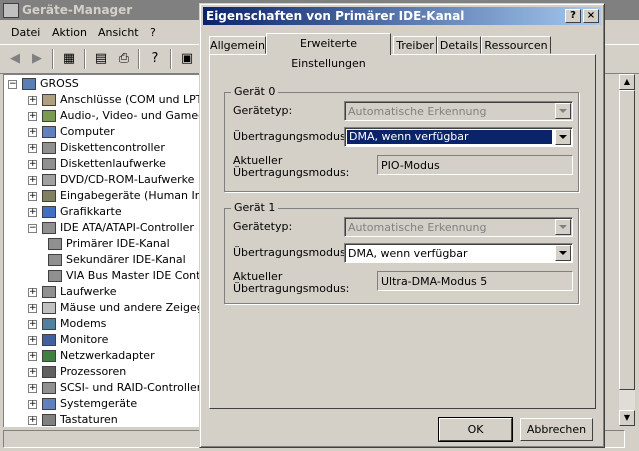 The width and height of the screenshot is (639, 451). I want to click on tree-item-label: Computer, so click(87, 131).